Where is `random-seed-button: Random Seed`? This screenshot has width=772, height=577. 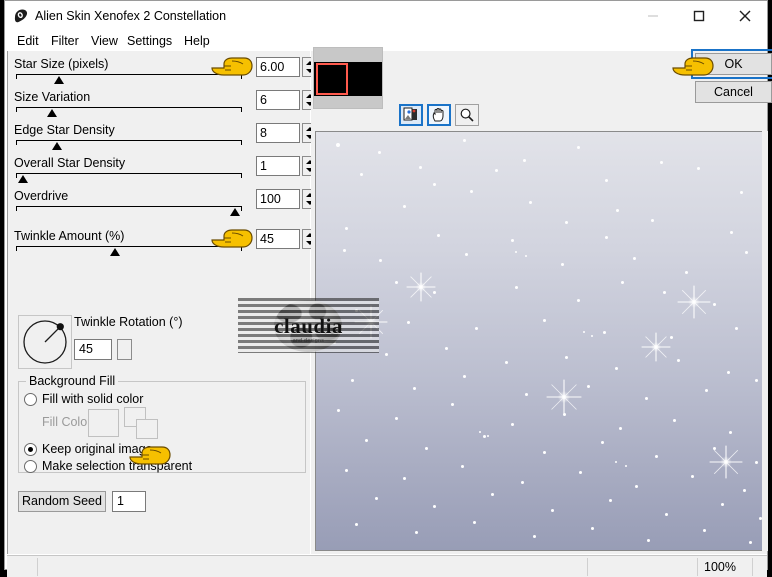
random-seed-button: Random Seed is located at coordinates (62, 501).